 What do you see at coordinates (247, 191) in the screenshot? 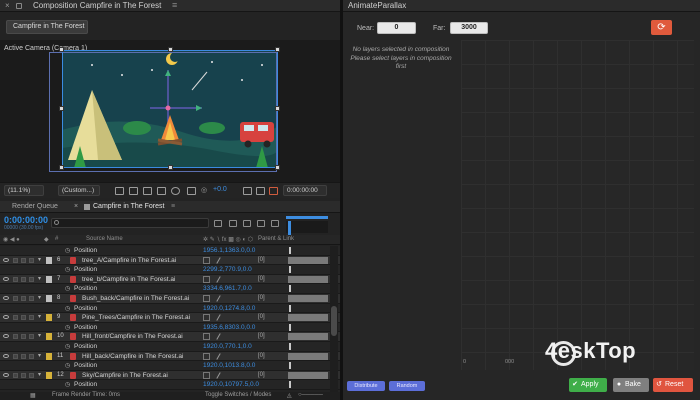
I see `snapshot-icon` at bounding box center [247, 191].